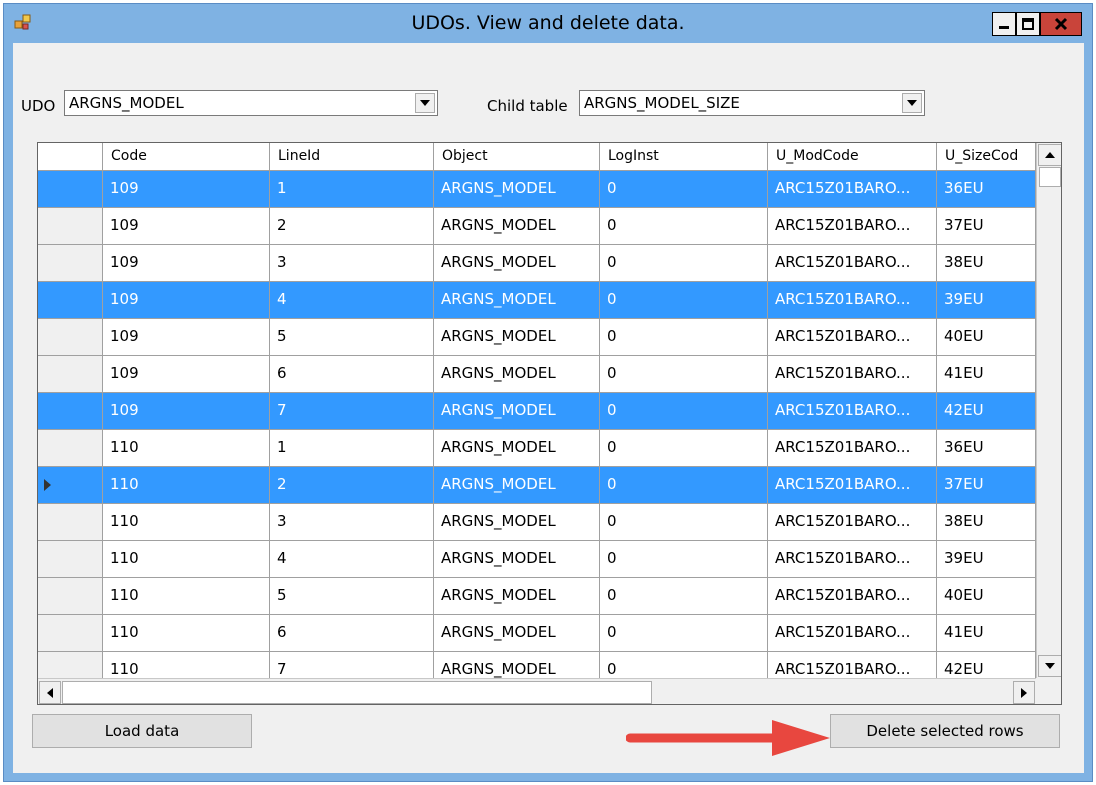  Describe the element at coordinates (537, 522) in the screenshot. I see `table-row: 110 3 ARGNS_MODEL 0 ARC15Z01BARO... 38EU` at that location.